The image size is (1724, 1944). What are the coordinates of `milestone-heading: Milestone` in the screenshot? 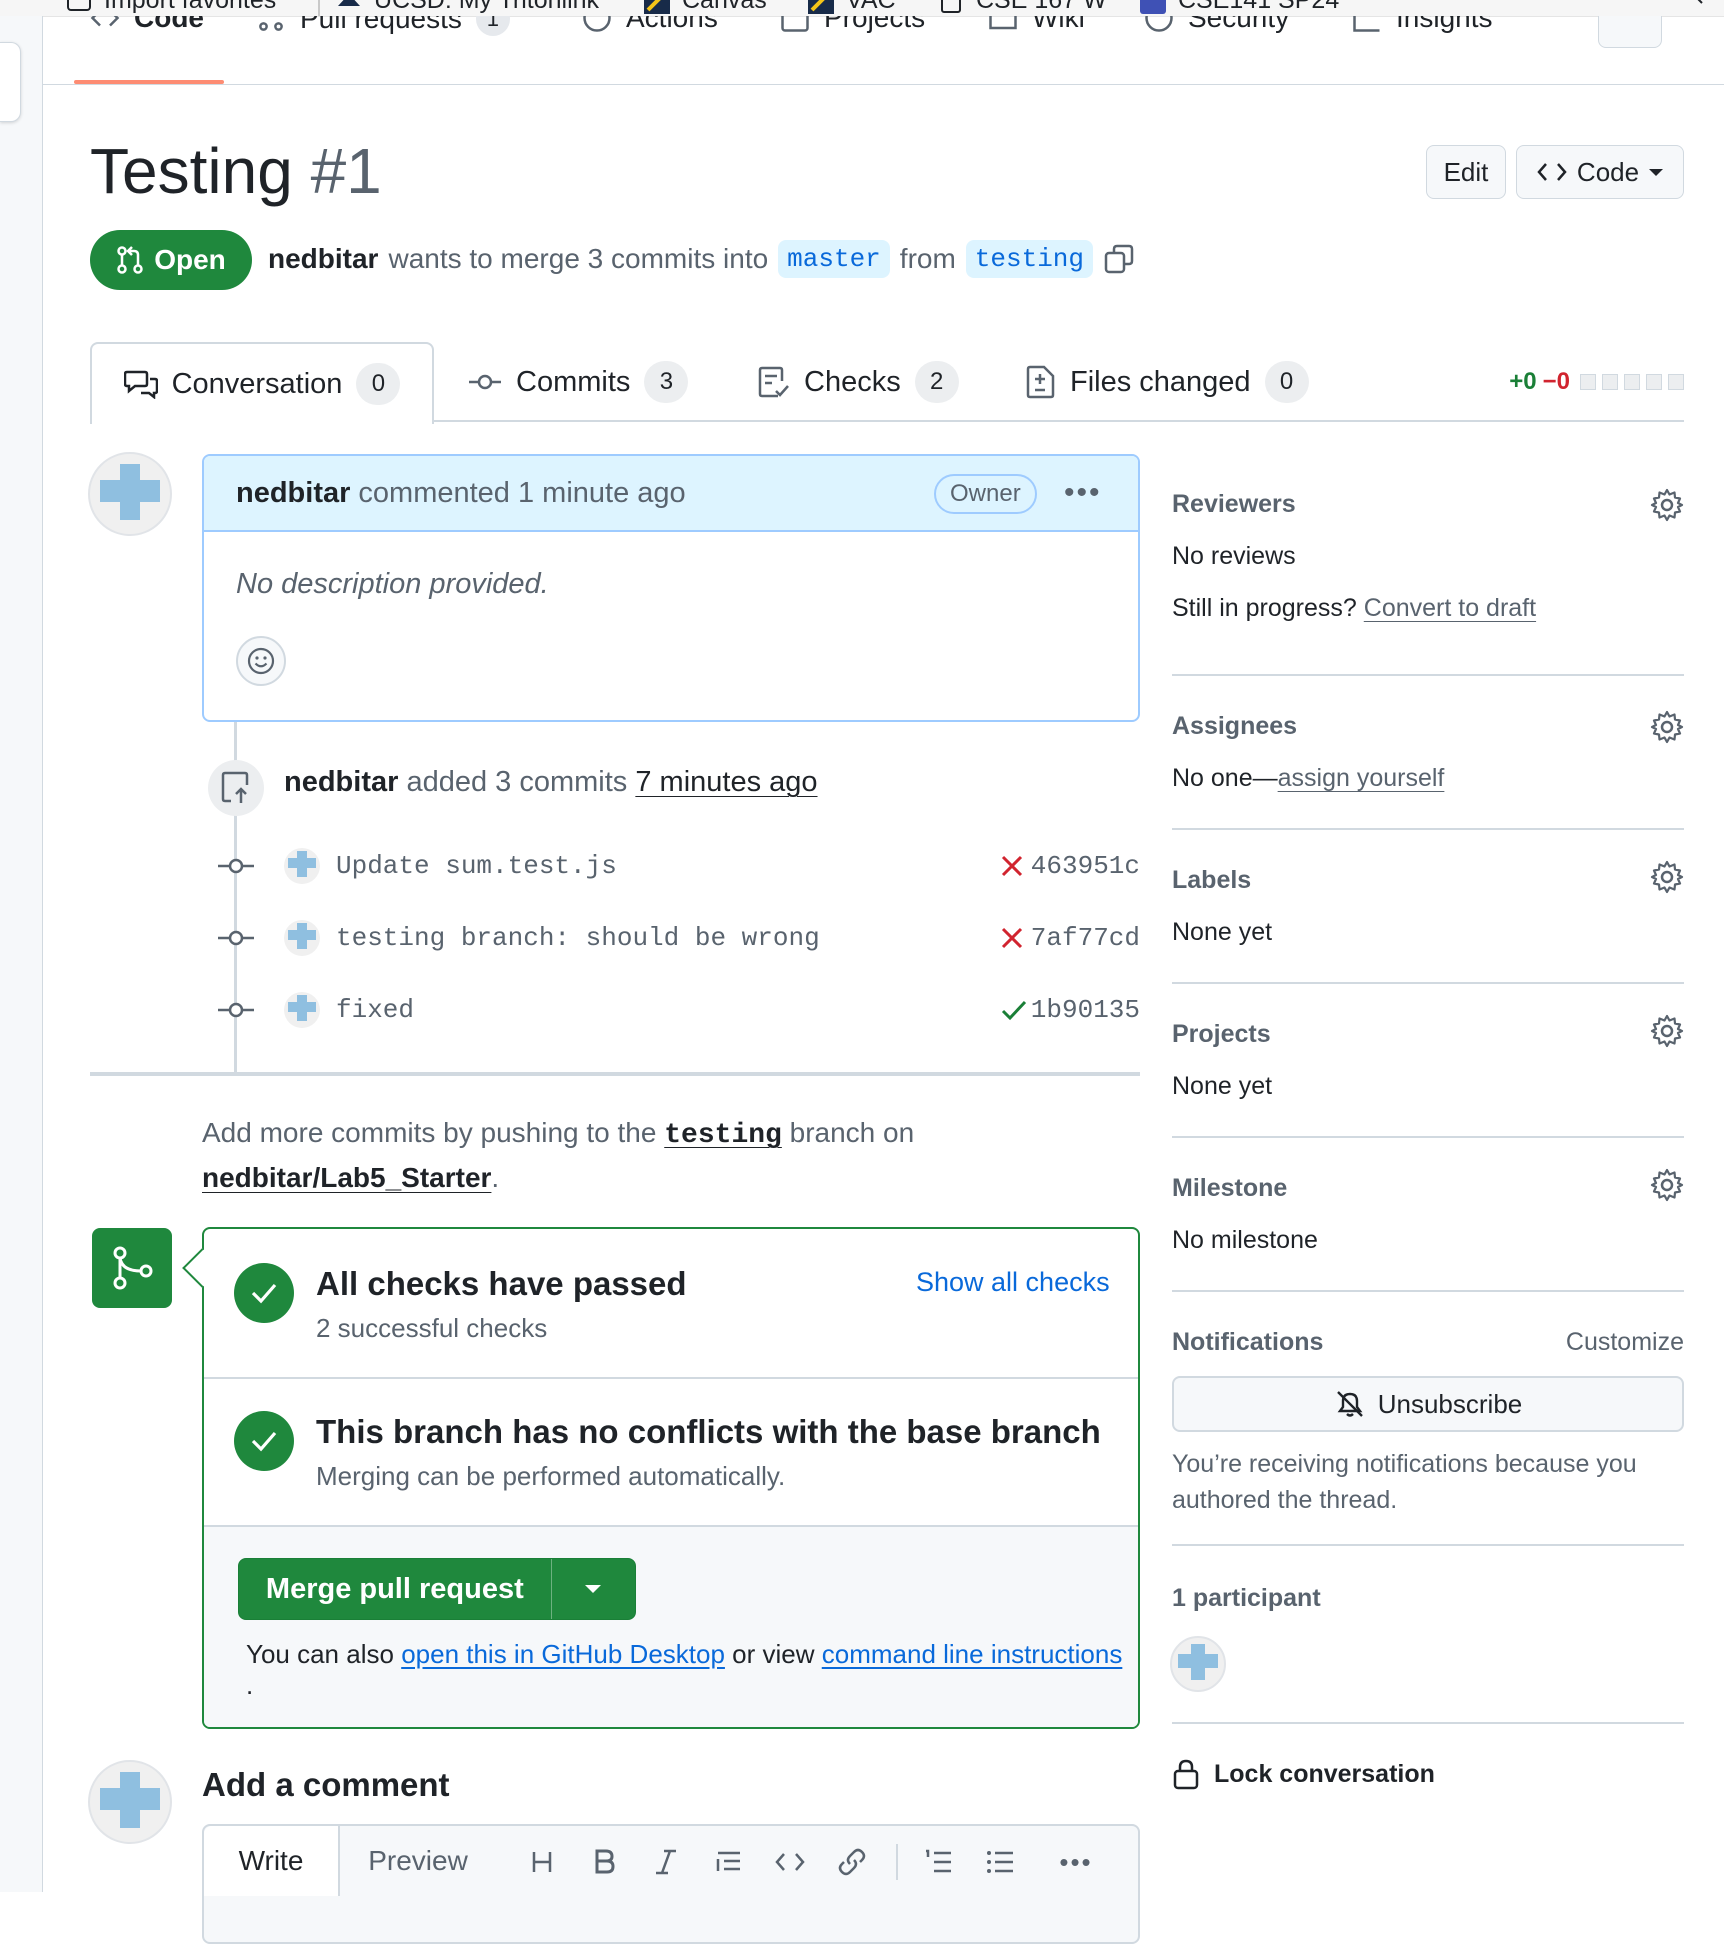 It's located at (1229, 1188).